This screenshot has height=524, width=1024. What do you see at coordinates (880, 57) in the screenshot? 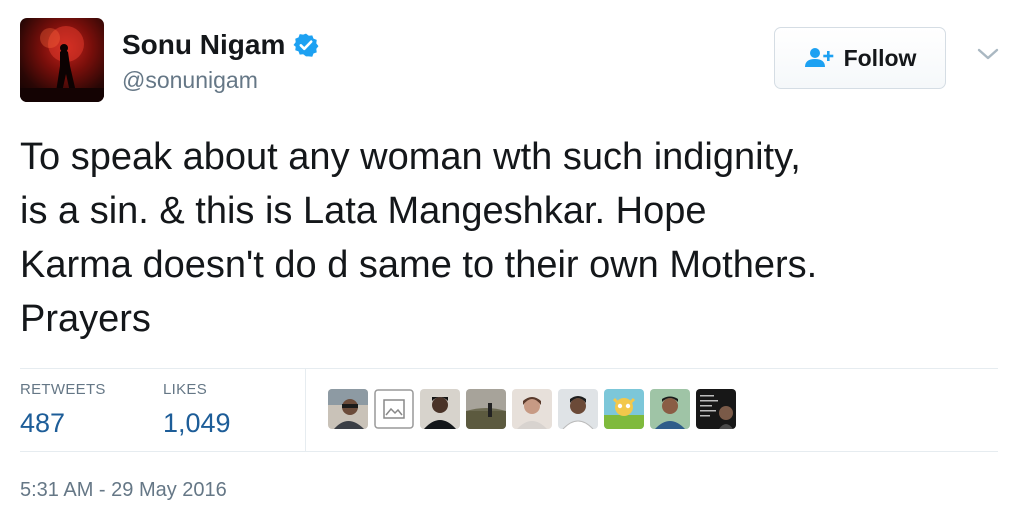
I see `follow-button-label: Follow` at bounding box center [880, 57].